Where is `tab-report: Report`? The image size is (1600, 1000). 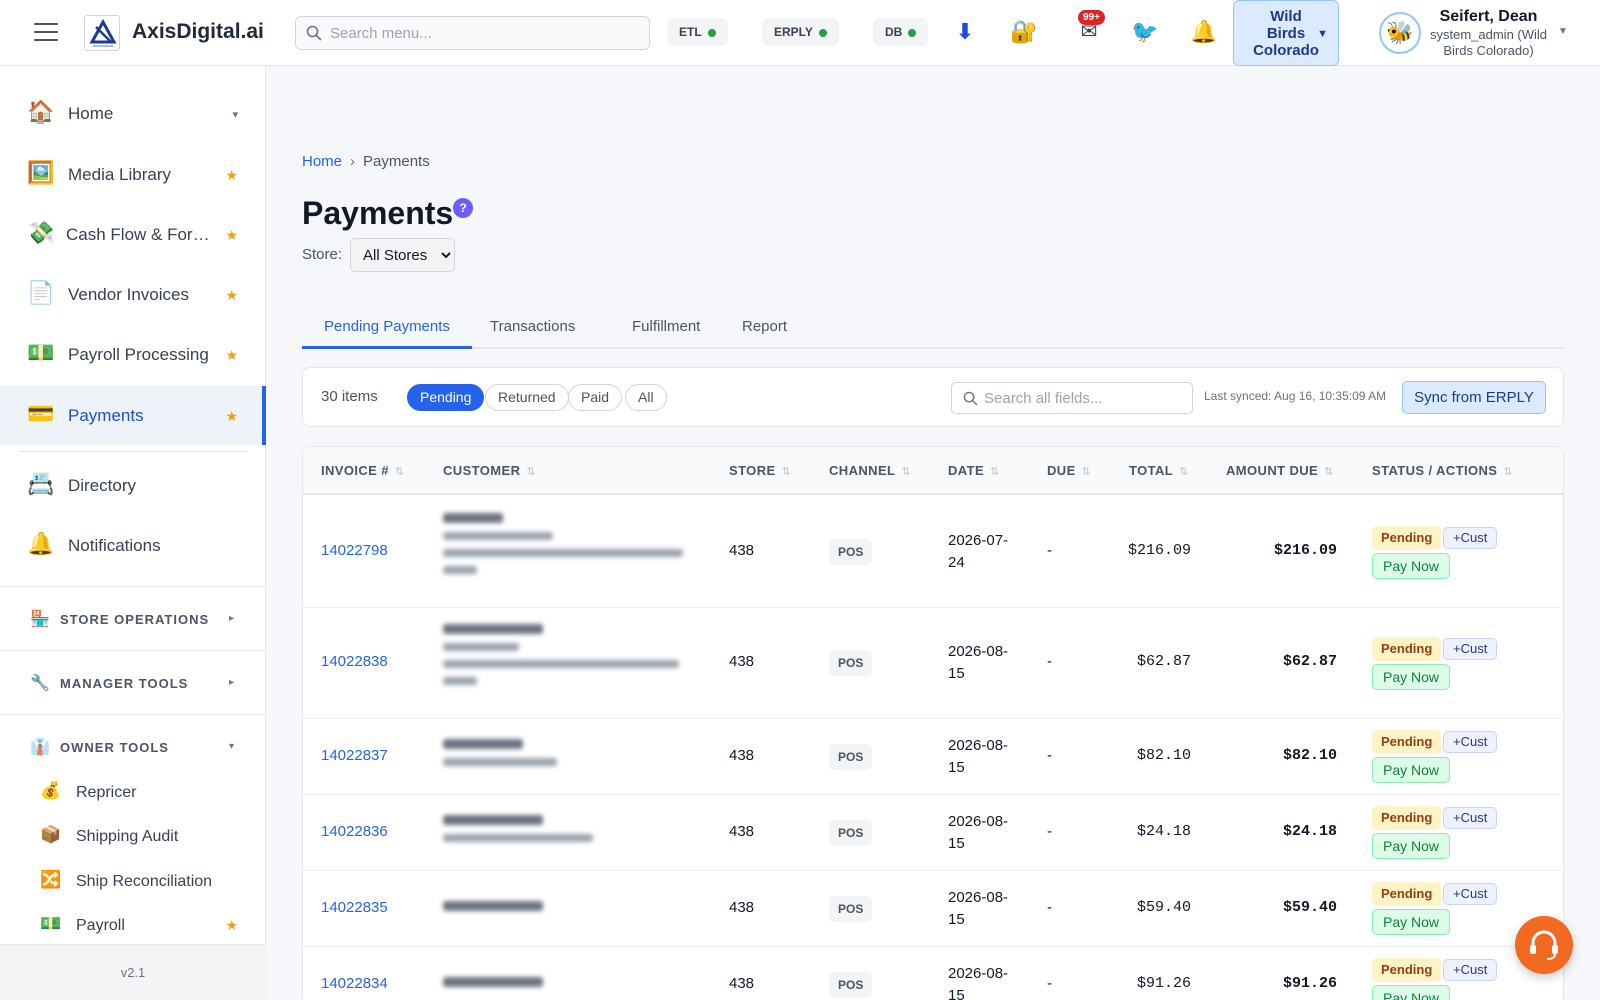
tab-report: Report is located at coordinates (764, 328).